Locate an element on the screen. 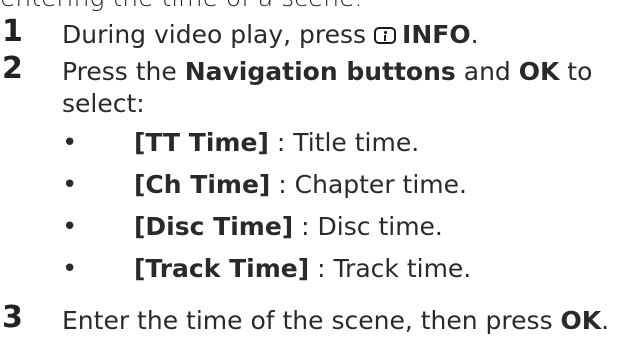 The image size is (623, 354). option-track-time: [Track Time] : Track time. is located at coordinates (302, 269).